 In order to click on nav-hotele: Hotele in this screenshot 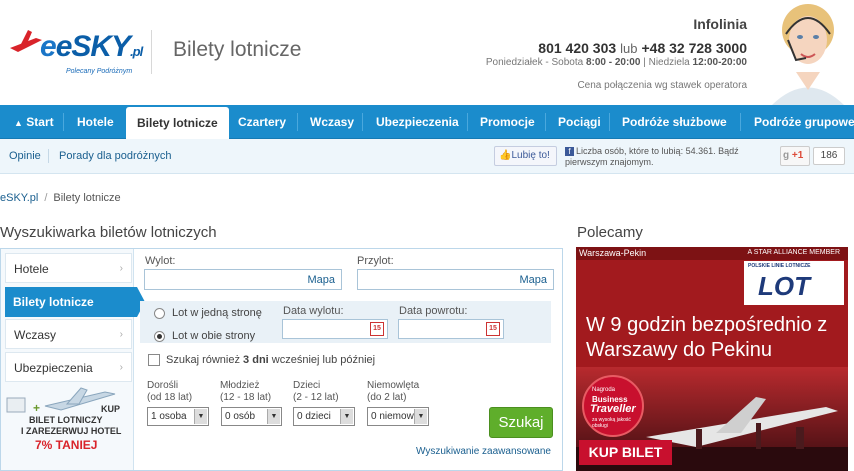, I will do `click(95, 122)`.